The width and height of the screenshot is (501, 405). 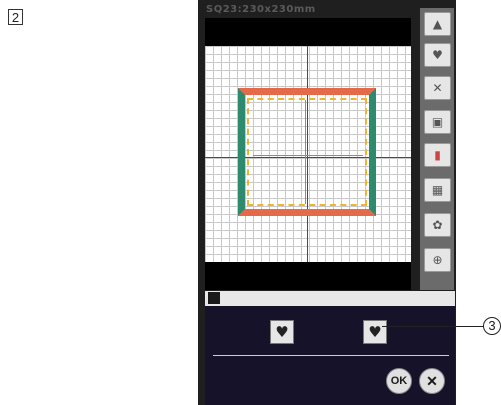 I want to click on copy-button: ▣, so click(x=437, y=122).